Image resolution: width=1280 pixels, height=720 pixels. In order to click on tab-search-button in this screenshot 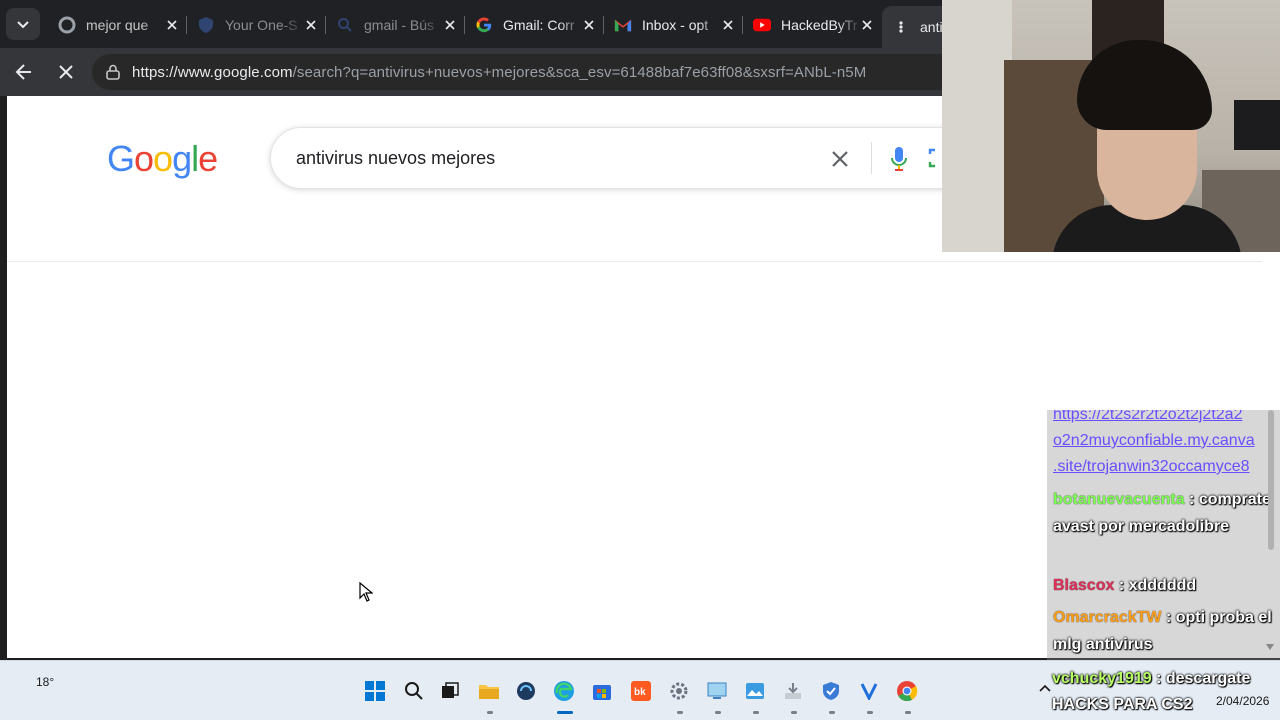, I will do `click(23, 24)`.